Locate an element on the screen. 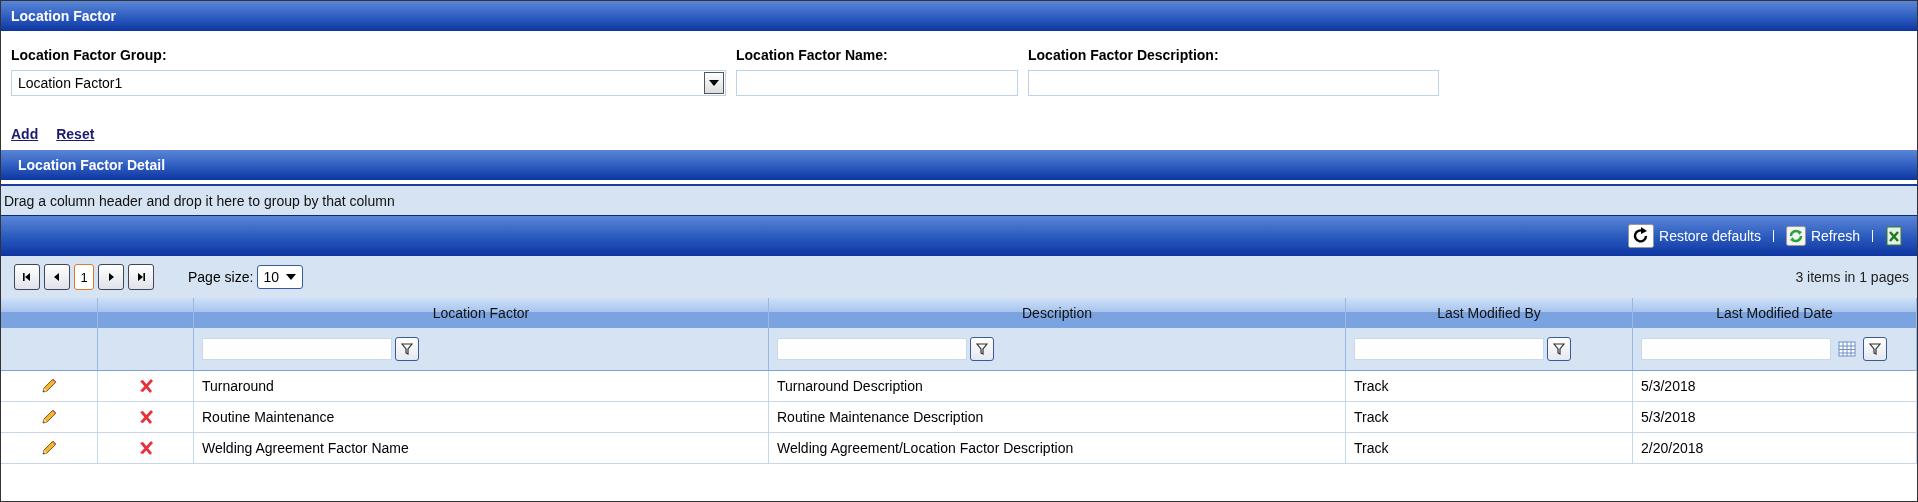  column-header: Location Factor is located at coordinates (481, 313).